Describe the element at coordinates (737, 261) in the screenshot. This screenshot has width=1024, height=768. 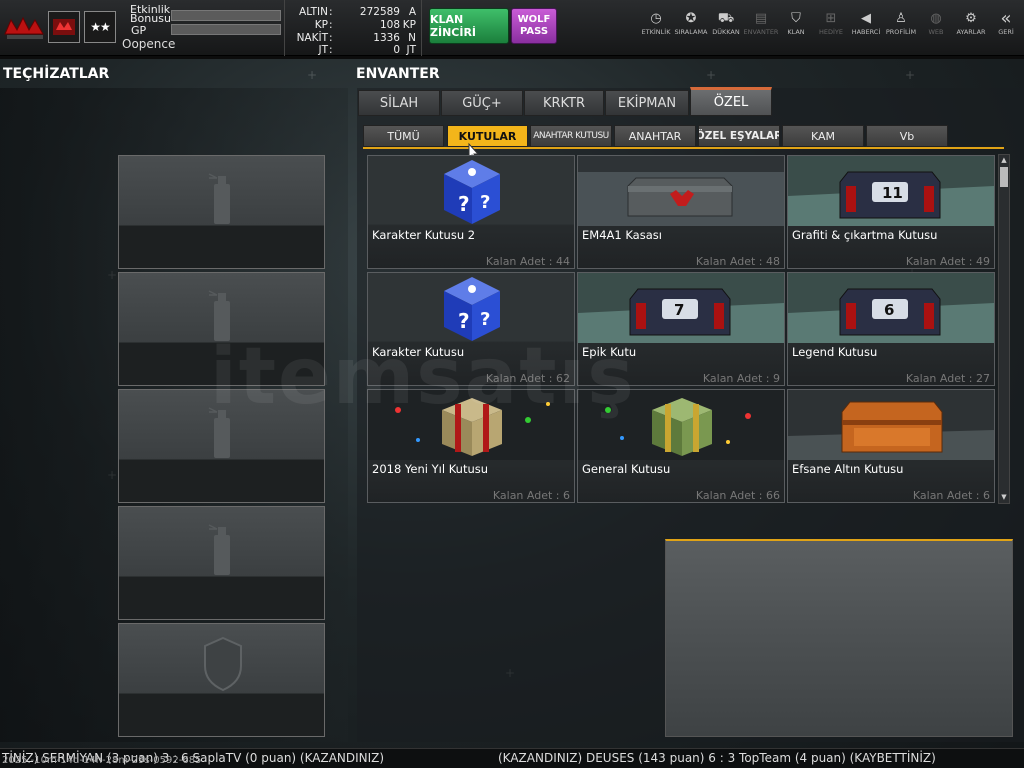
I see `item-count: Kalan Adet : 48` at that location.